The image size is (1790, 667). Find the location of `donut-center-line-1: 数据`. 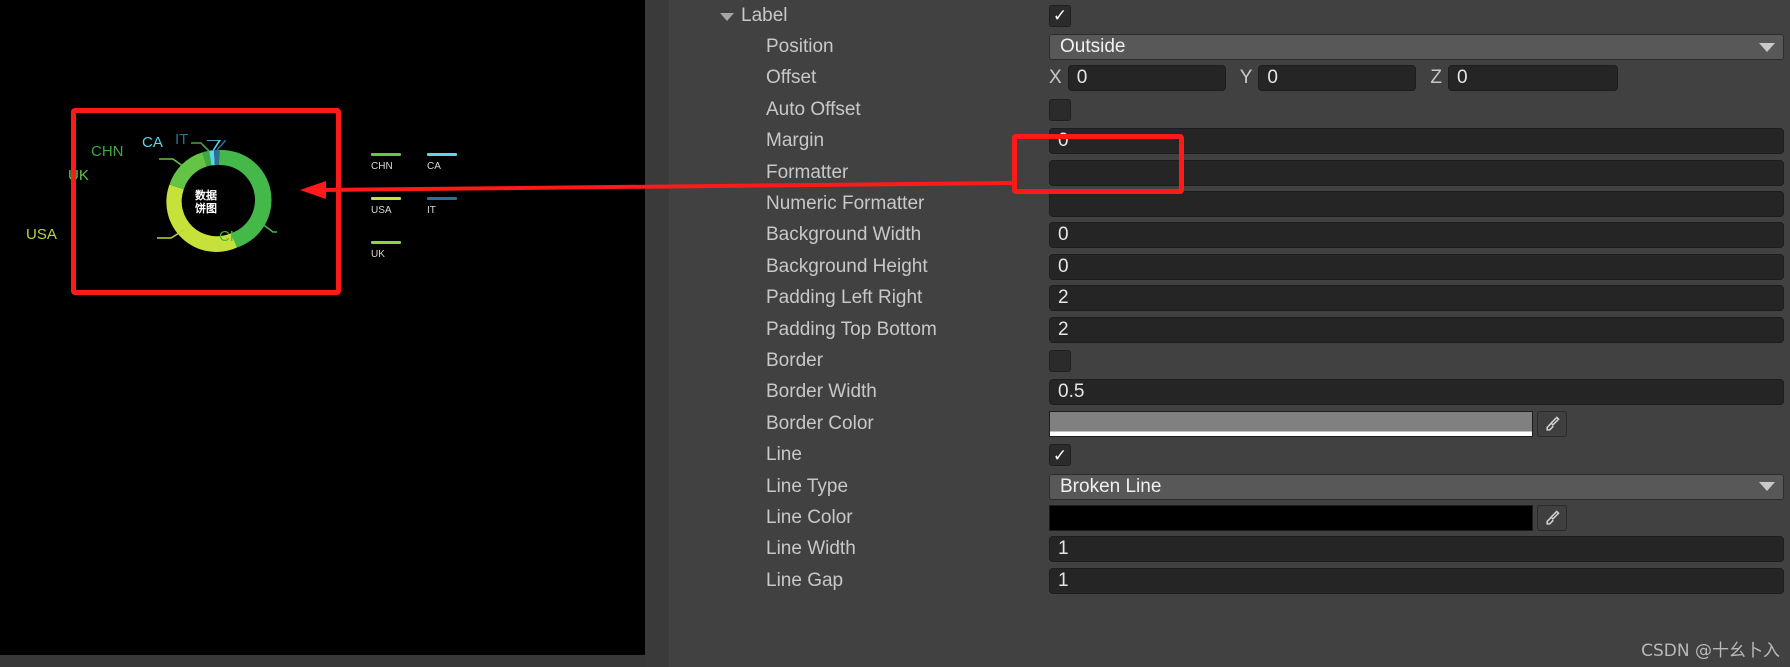

donut-center-line-1: 数据 is located at coordinates (206, 195).